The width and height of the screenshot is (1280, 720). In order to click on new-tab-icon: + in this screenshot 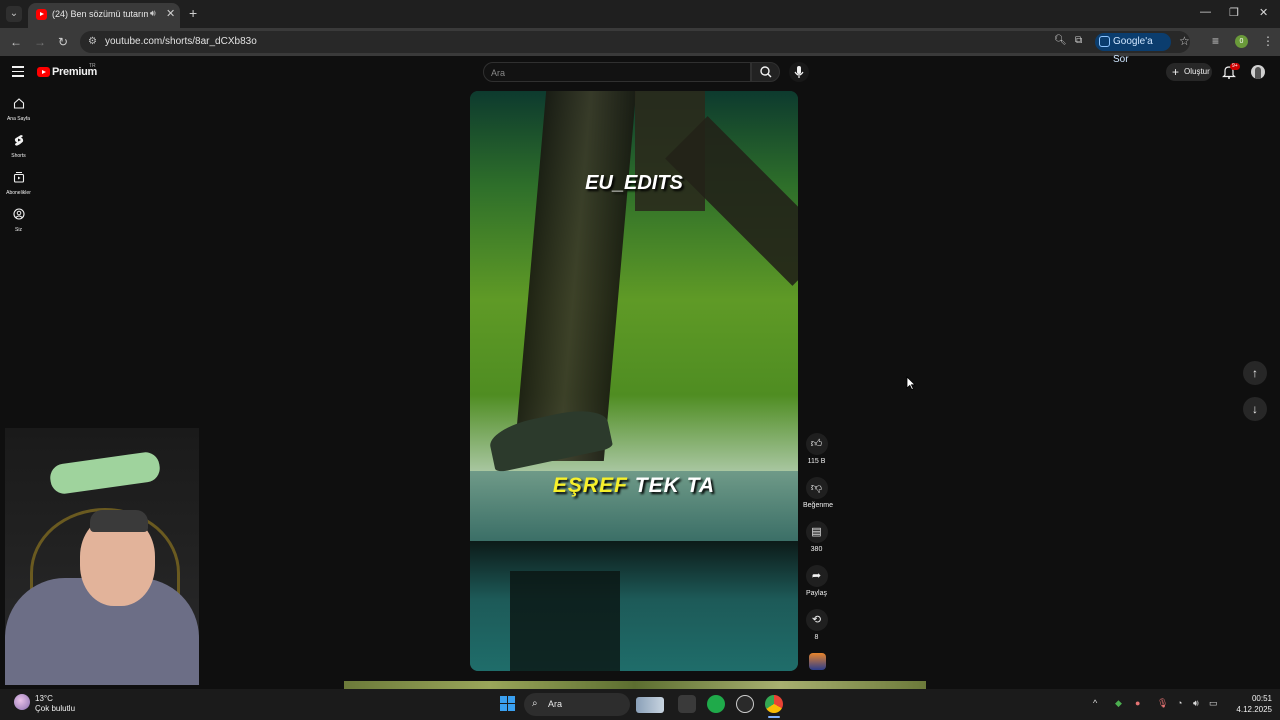, I will do `click(193, 13)`.